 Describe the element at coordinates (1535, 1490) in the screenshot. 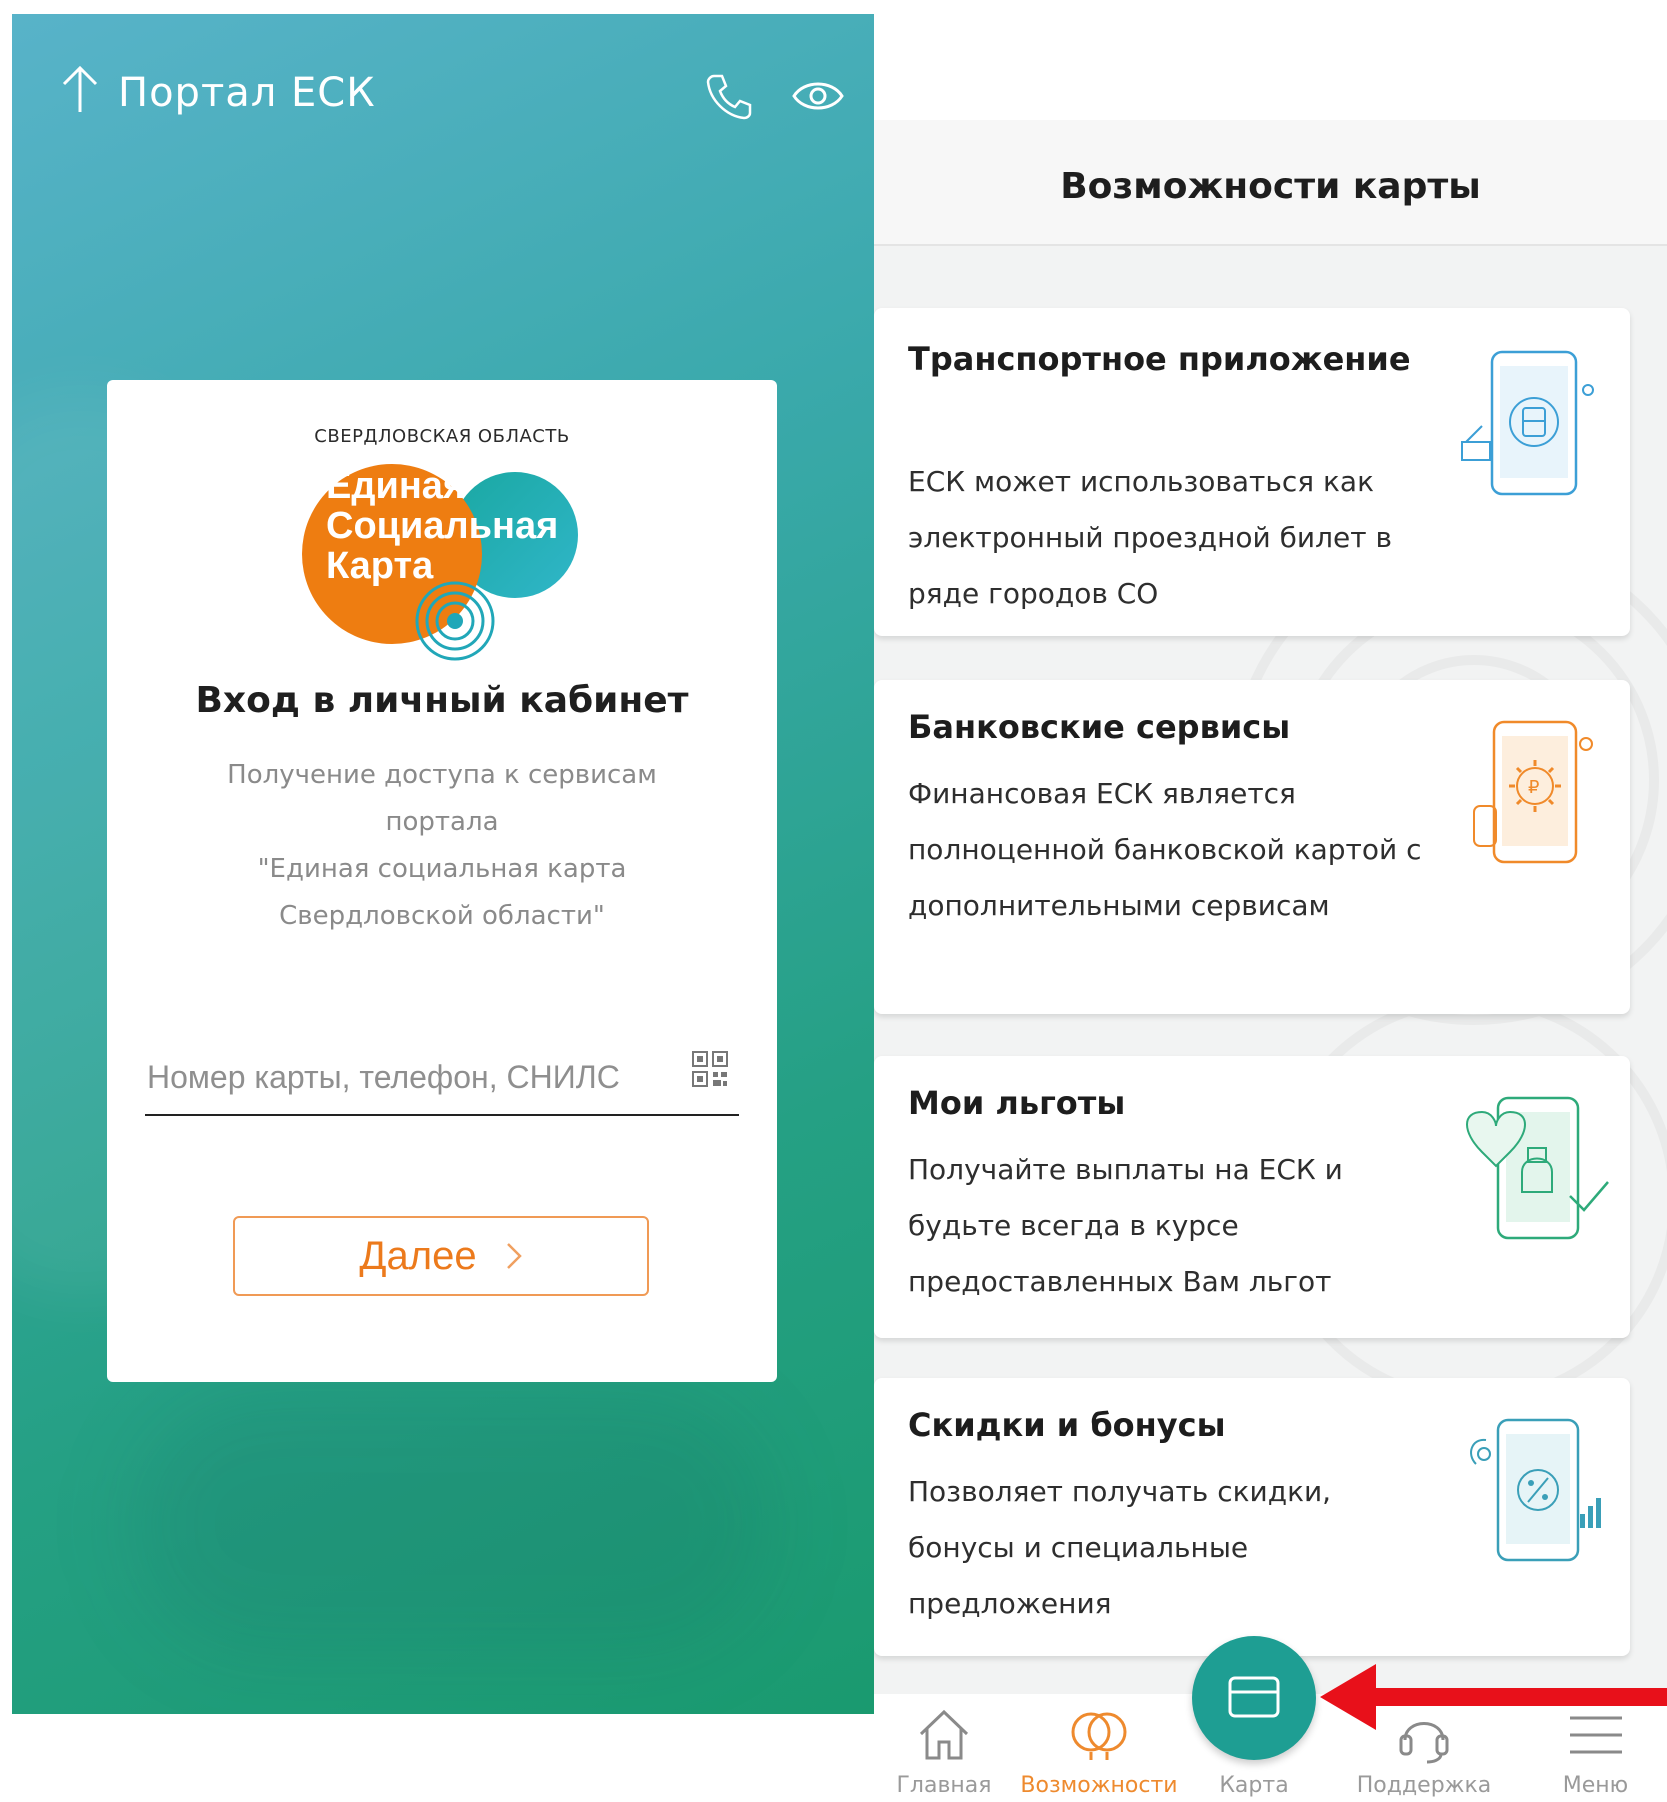

I see `discount-phone-icon` at that location.